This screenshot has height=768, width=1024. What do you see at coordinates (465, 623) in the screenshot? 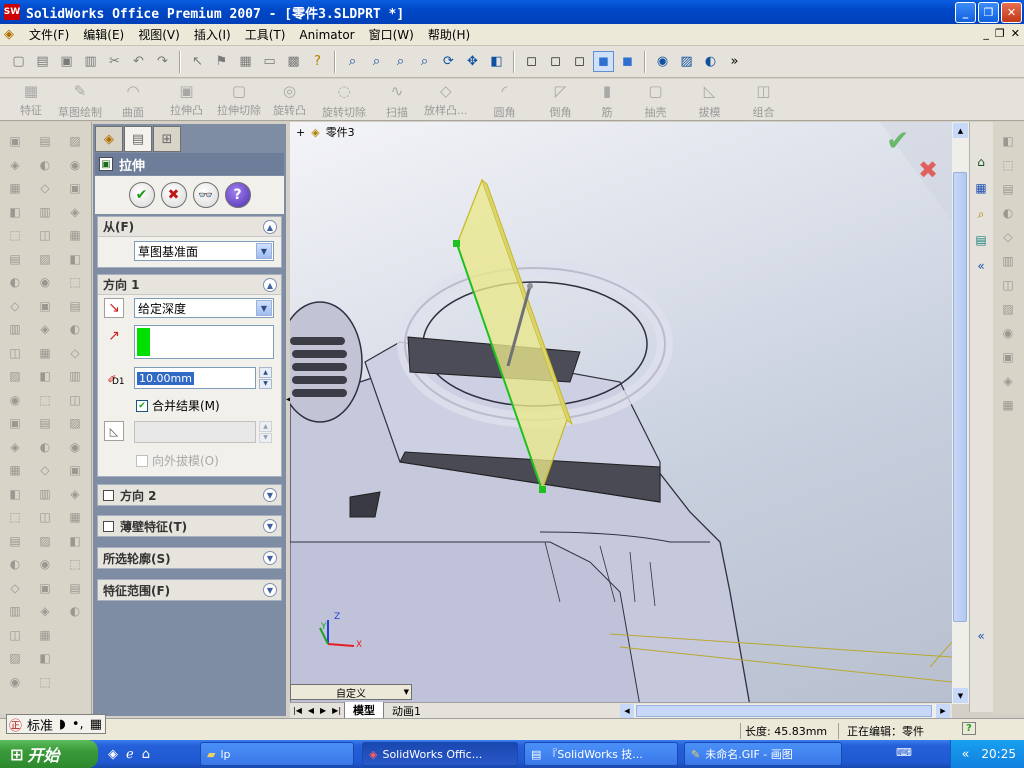
I see `part-lower-surface` at bounding box center [465, 623].